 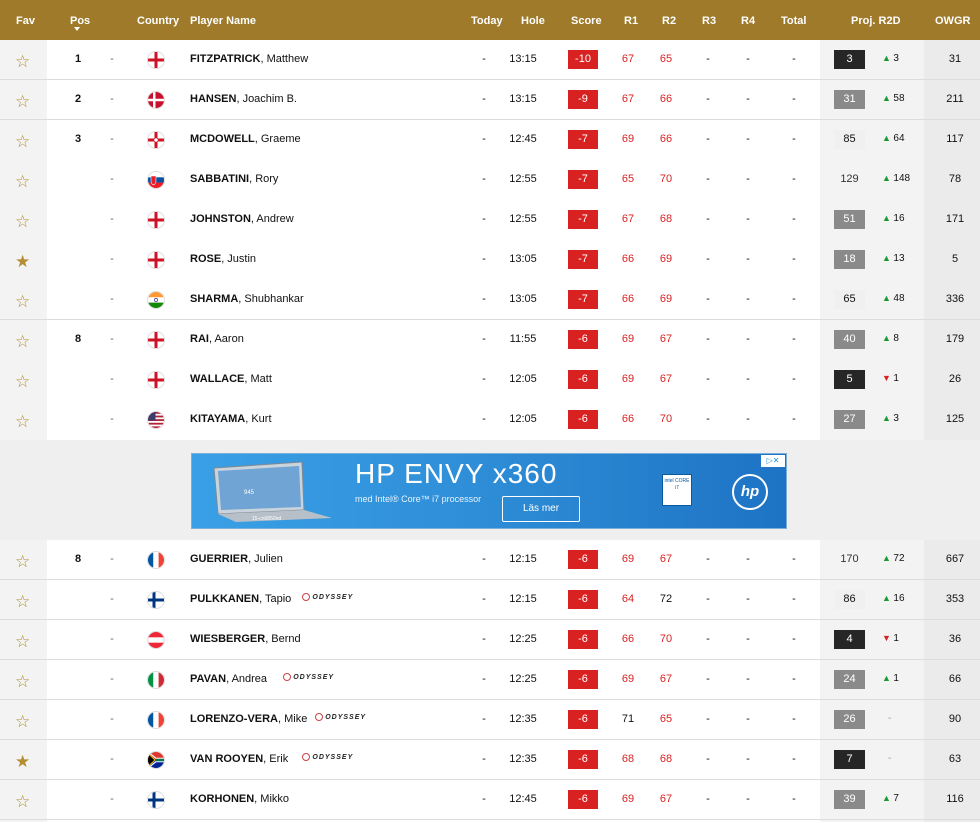 What do you see at coordinates (888, 378) in the screenshot?
I see `arrow-down-icon: ▼` at bounding box center [888, 378].